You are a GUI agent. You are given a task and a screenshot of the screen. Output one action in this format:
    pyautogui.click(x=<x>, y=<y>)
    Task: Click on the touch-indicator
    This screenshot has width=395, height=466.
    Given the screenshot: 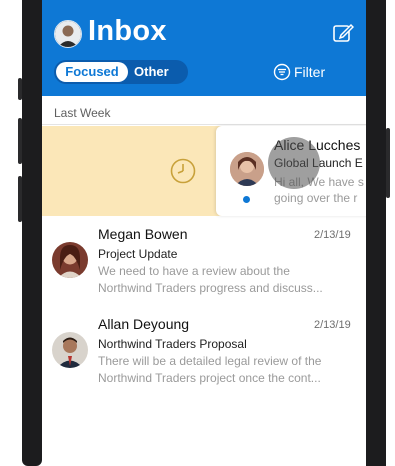 What is the action you would take?
    pyautogui.click(x=294, y=163)
    